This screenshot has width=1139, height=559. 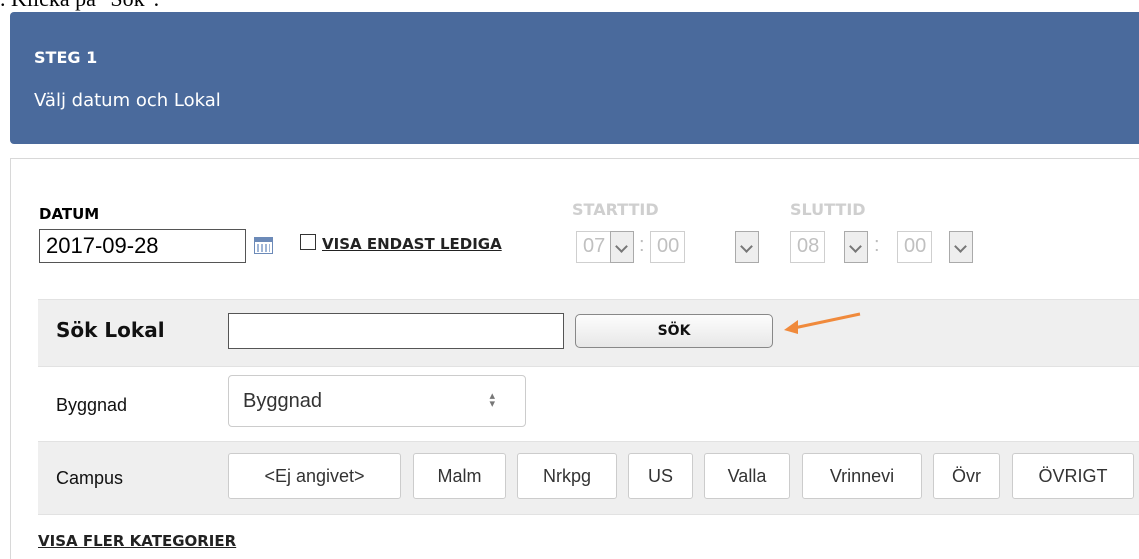 What do you see at coordinates (412, 244) in the screenshot?
I see `visa-endast-lediga-link: VISA ENDAST LEDIGA` at bounding box center [412, 244].